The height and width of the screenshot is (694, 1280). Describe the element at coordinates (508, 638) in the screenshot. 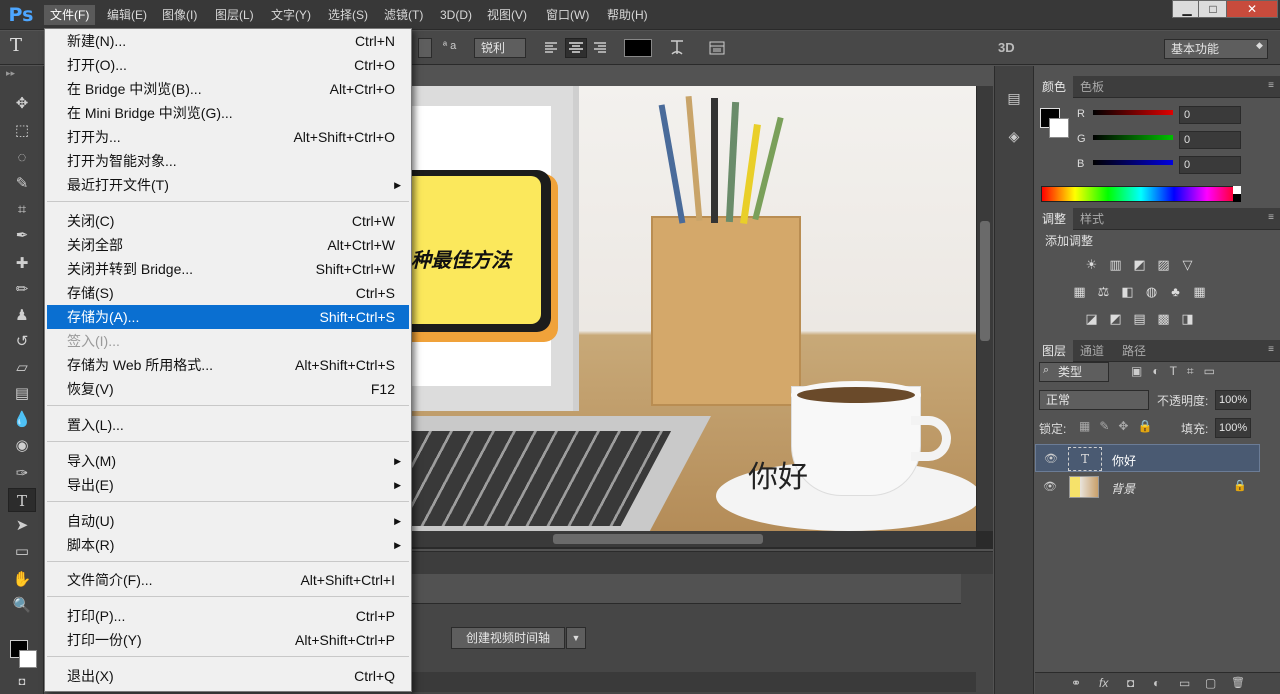

I see `create-video-timeline-button: 创建视频时间轴` at that location.